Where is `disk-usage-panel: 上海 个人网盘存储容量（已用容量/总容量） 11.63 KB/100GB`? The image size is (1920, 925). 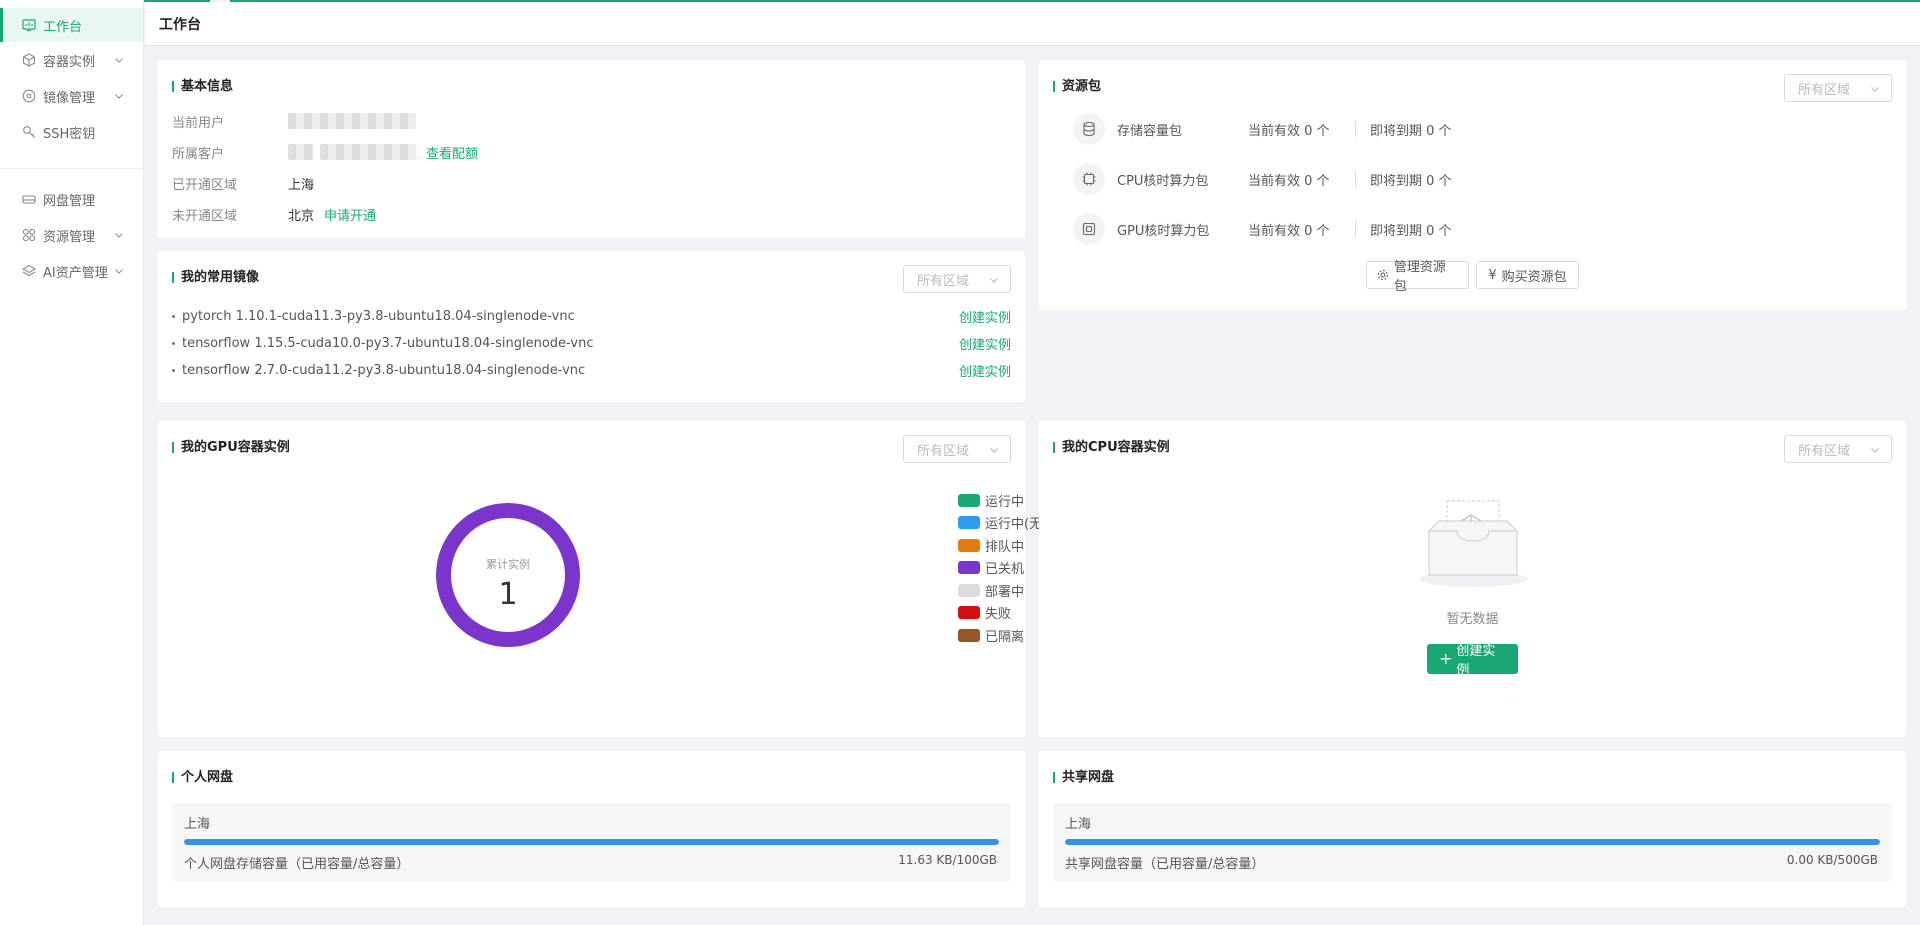
disk-usage-panel: 上海 个人网盘存储容量（已用容量/总容量） 11.63 KB/100GB is located at coordinates (591, 842).